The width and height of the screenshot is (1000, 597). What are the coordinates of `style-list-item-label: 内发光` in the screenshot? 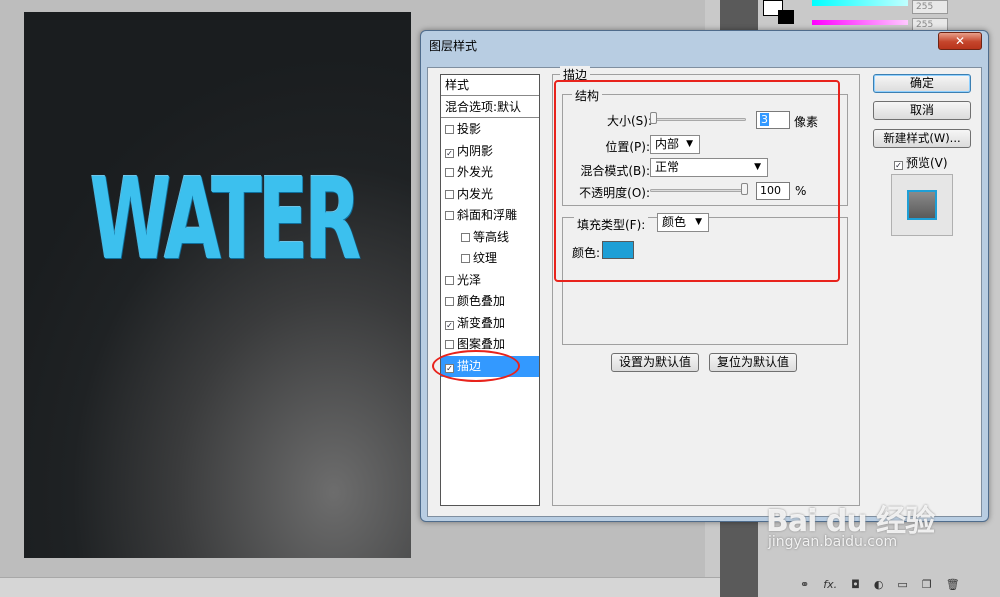 It's located at (475, 193).